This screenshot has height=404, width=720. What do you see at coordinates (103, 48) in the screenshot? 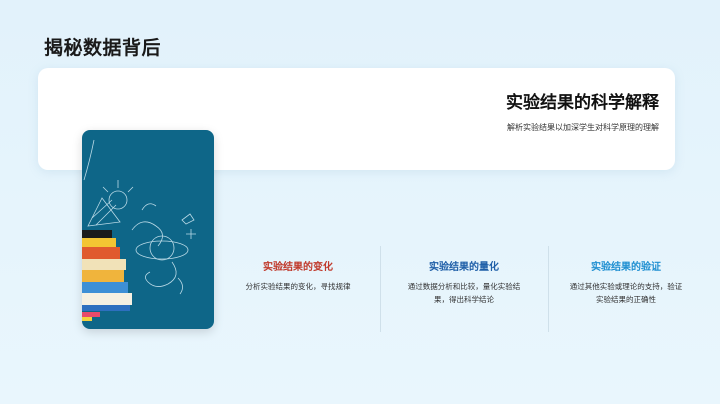
I see `page-title: 揭秘数据背后` at bounding box center [103, 48].